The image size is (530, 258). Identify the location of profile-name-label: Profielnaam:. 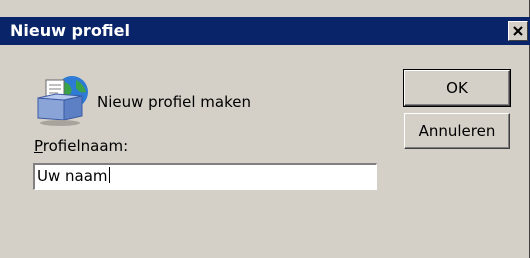
(81, 146).